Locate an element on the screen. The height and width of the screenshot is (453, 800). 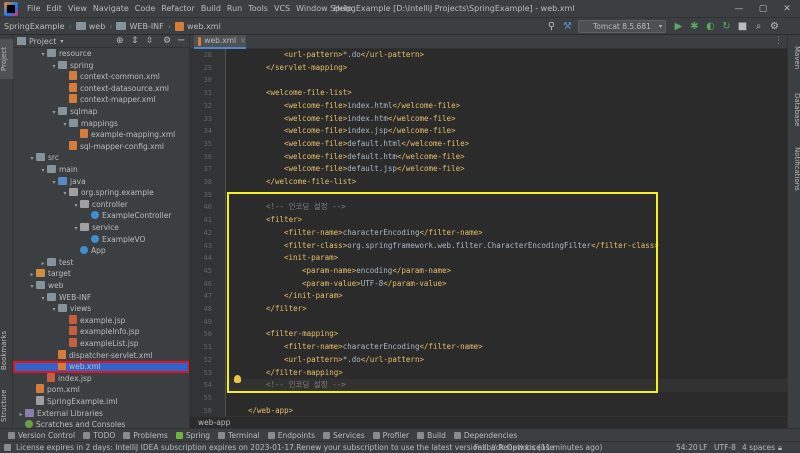
tool-tab-maven: Maven is located at coordinates (794, 58).